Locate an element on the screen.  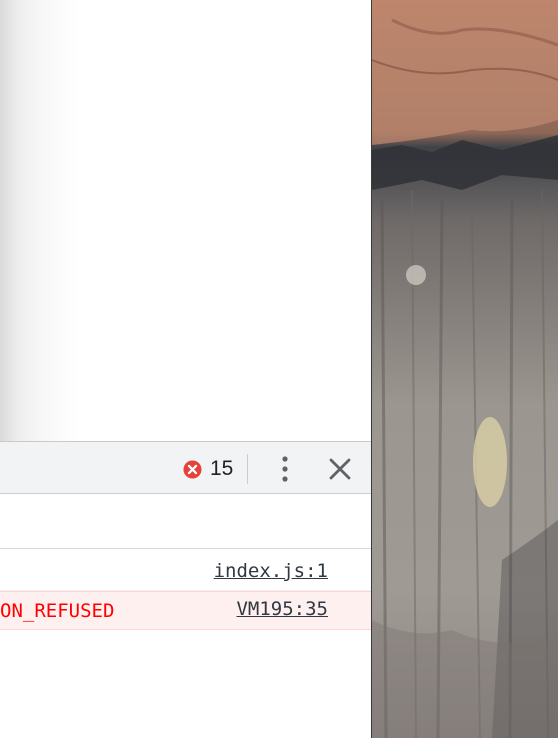
console-row: index.js:1 is located at coordinates (186, 570).